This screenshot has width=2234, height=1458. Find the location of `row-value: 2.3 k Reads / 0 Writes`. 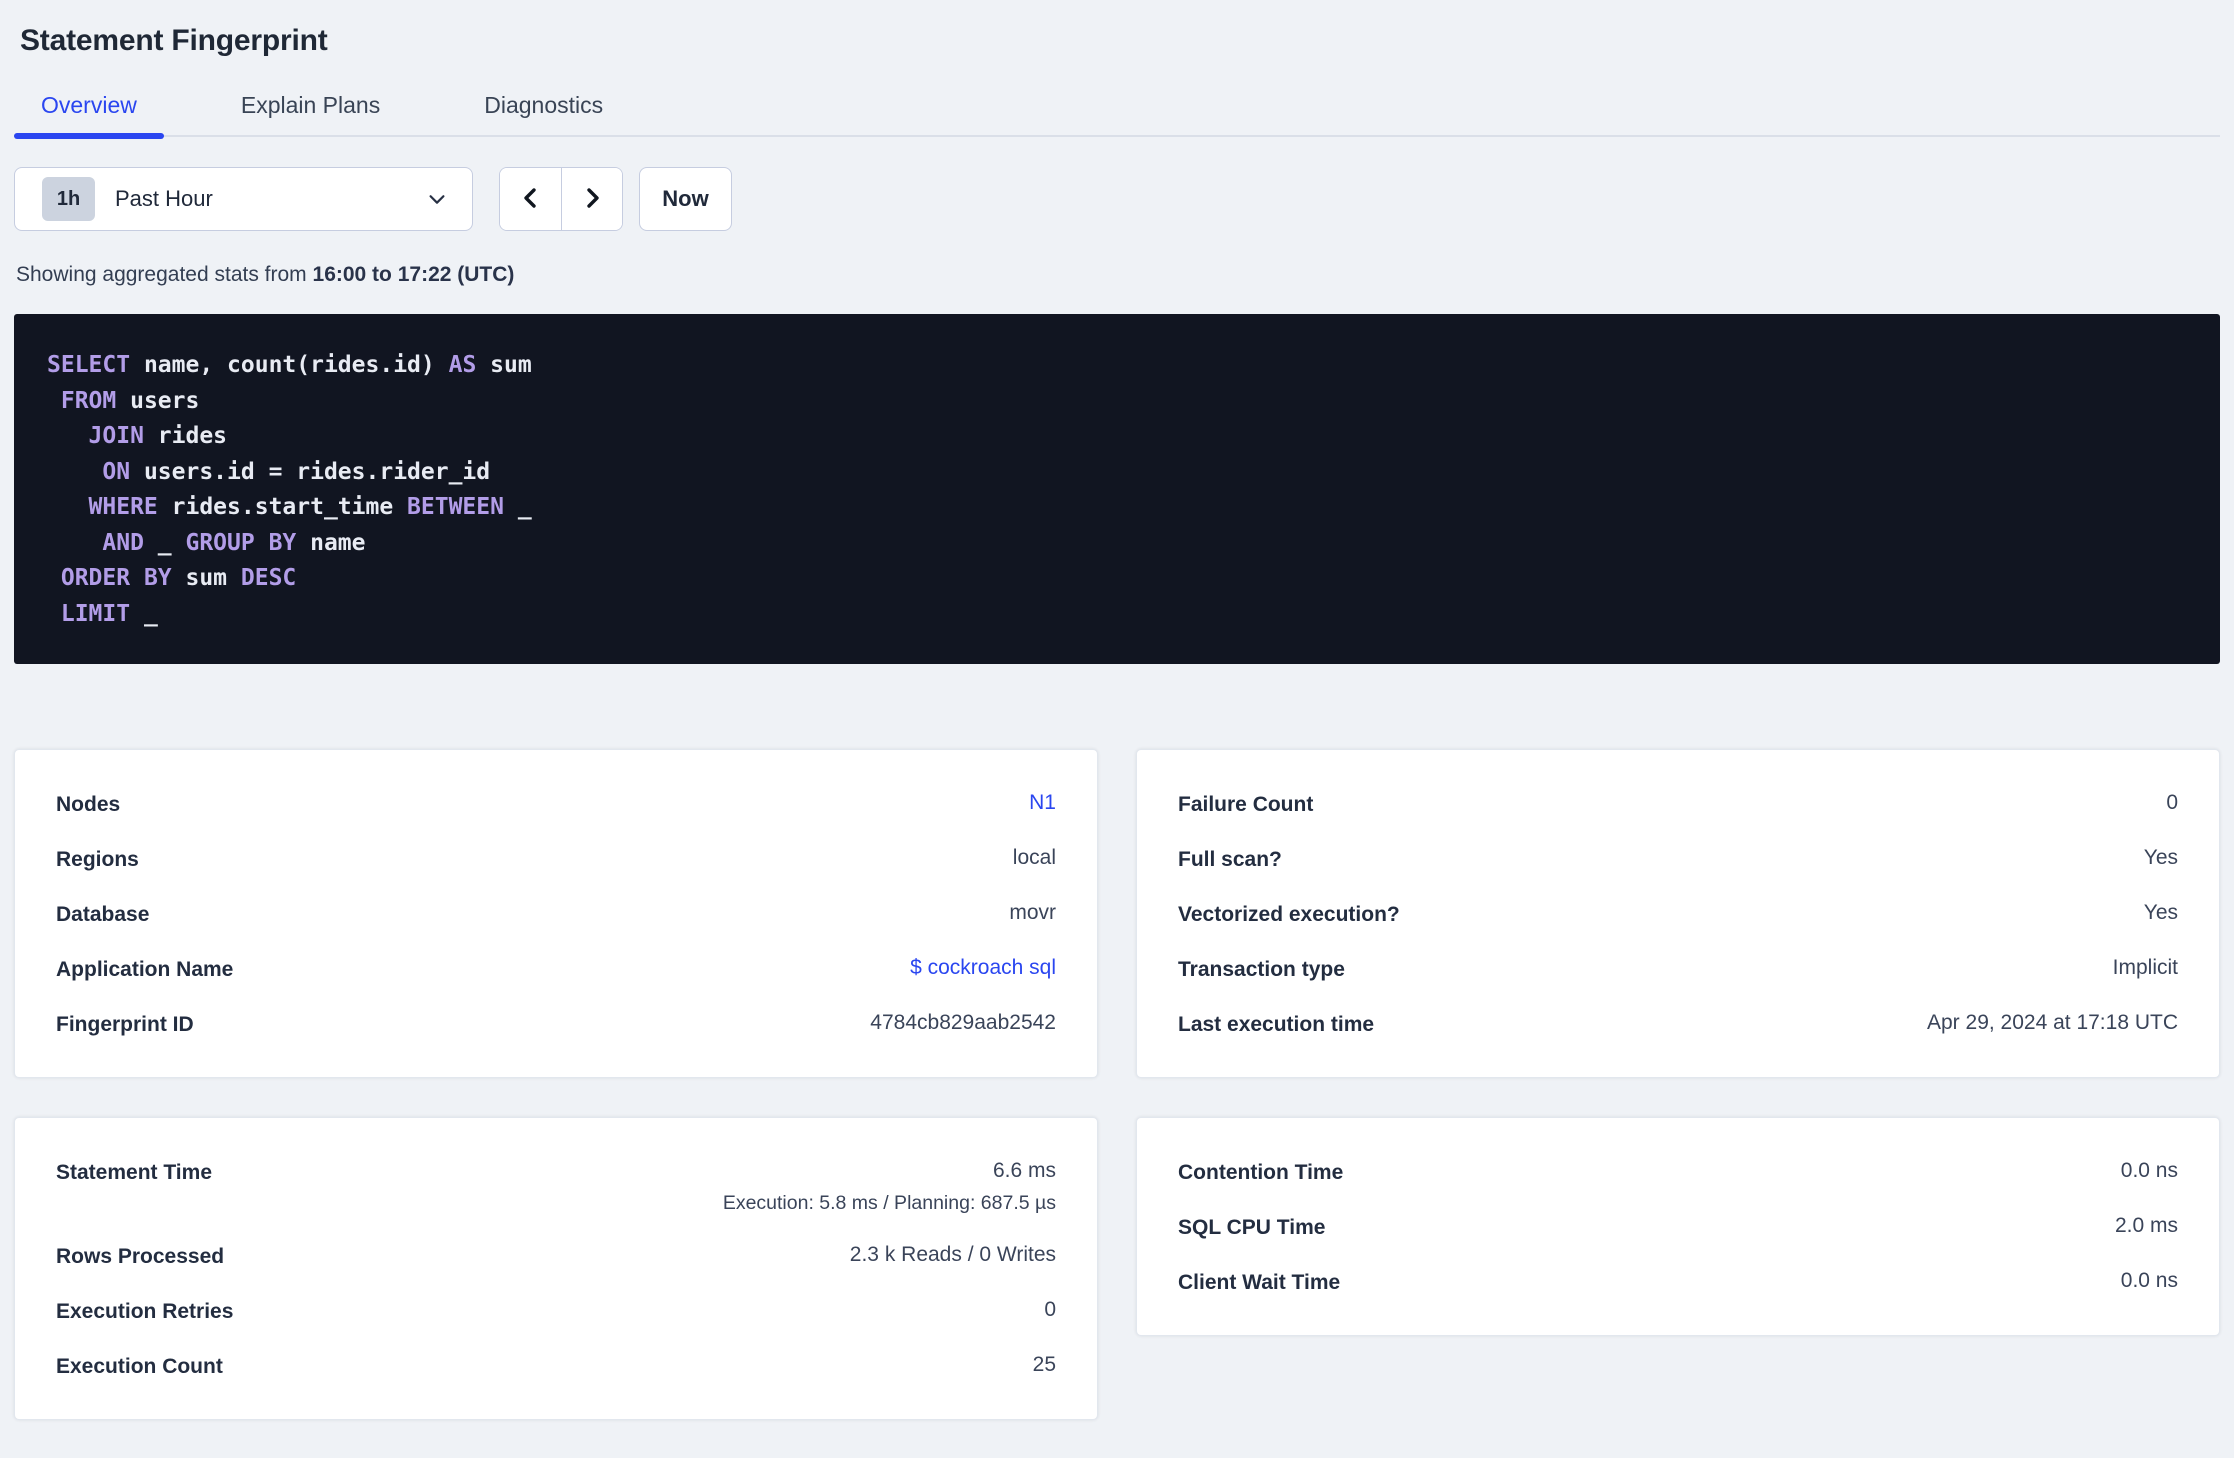

row-value: 2.3 k Reads / 0 Writes is located at coordinates (952, 1254).